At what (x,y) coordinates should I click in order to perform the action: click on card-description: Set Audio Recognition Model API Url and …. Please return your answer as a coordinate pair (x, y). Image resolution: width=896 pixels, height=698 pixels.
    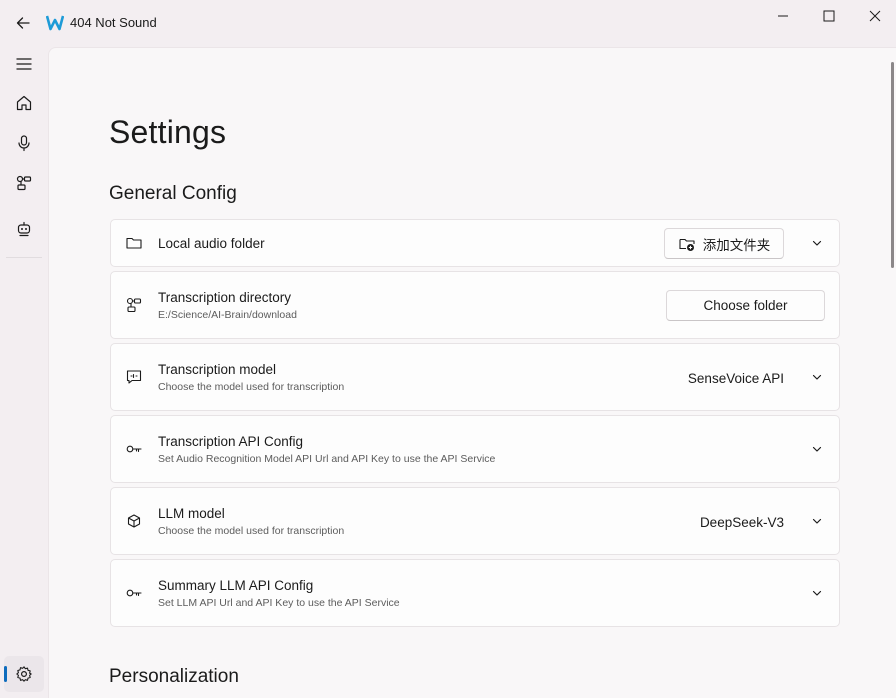
    Looking at the image, I should click on (327, 459).